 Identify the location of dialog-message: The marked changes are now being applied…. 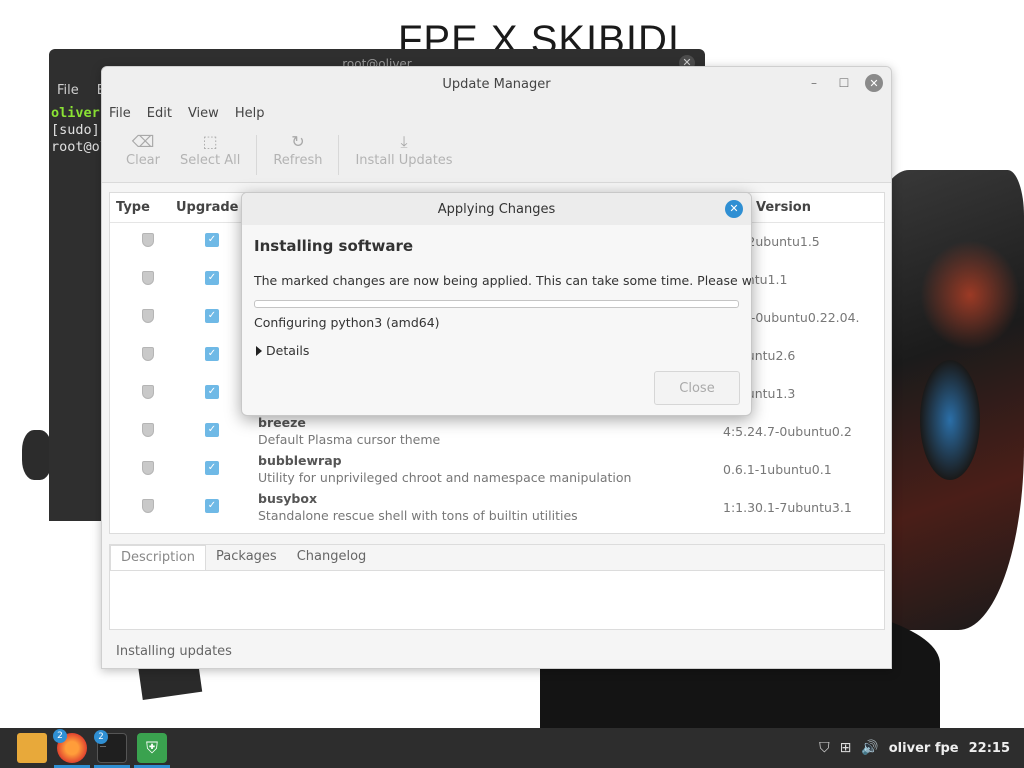
(503, 280).